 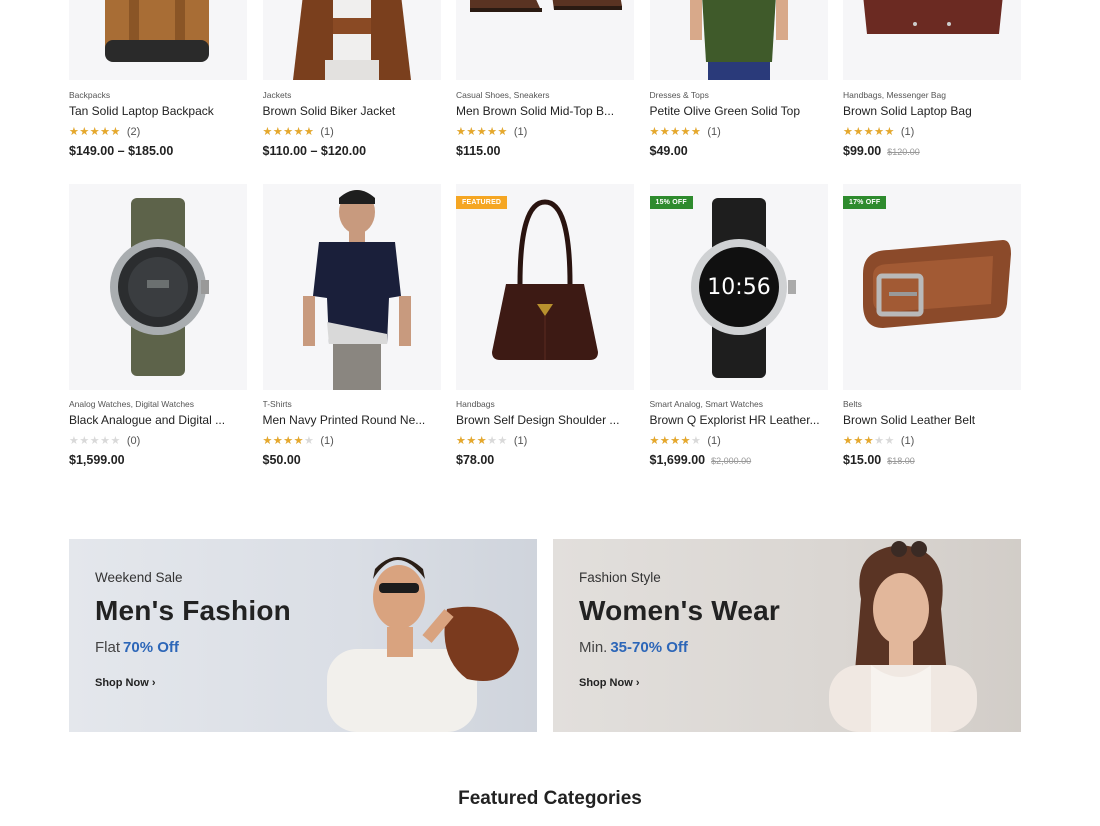 I want to click on product-price: $115.00, so click(x=478, y=151).